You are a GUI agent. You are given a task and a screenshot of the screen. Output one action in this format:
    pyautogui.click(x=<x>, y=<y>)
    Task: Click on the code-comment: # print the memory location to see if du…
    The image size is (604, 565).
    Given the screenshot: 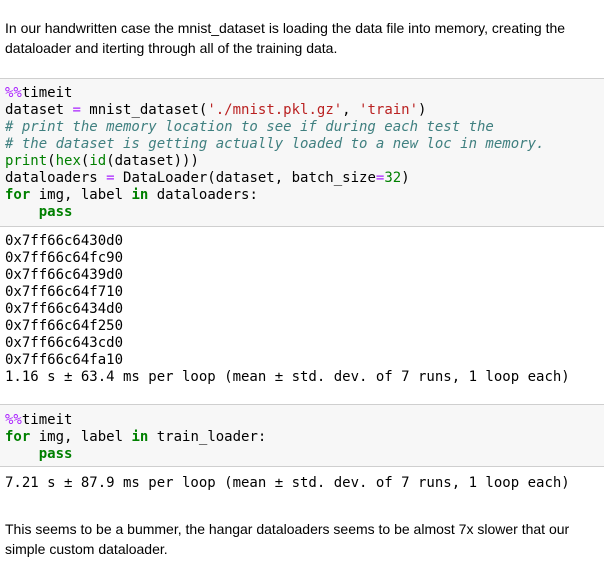 What is the action you would take?
    pyautogui.click(x=249, y=127)
    